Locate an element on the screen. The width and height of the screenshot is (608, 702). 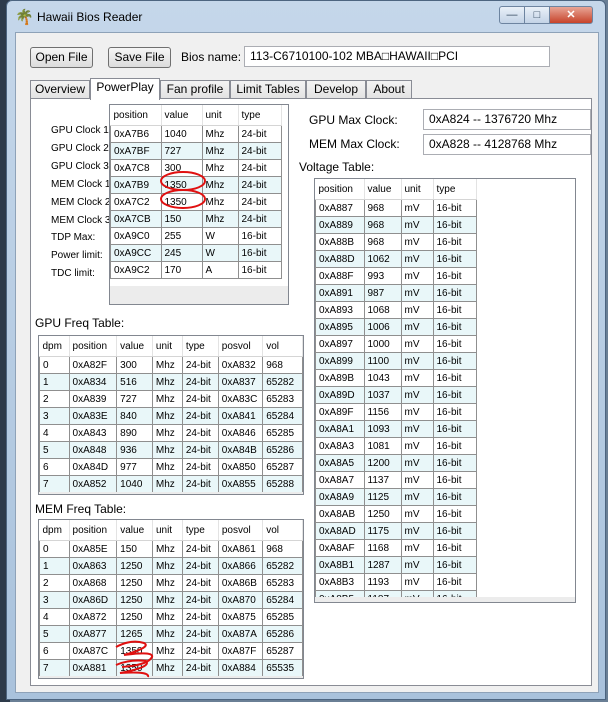
tab-about: About is located at coordinates (389, 89).